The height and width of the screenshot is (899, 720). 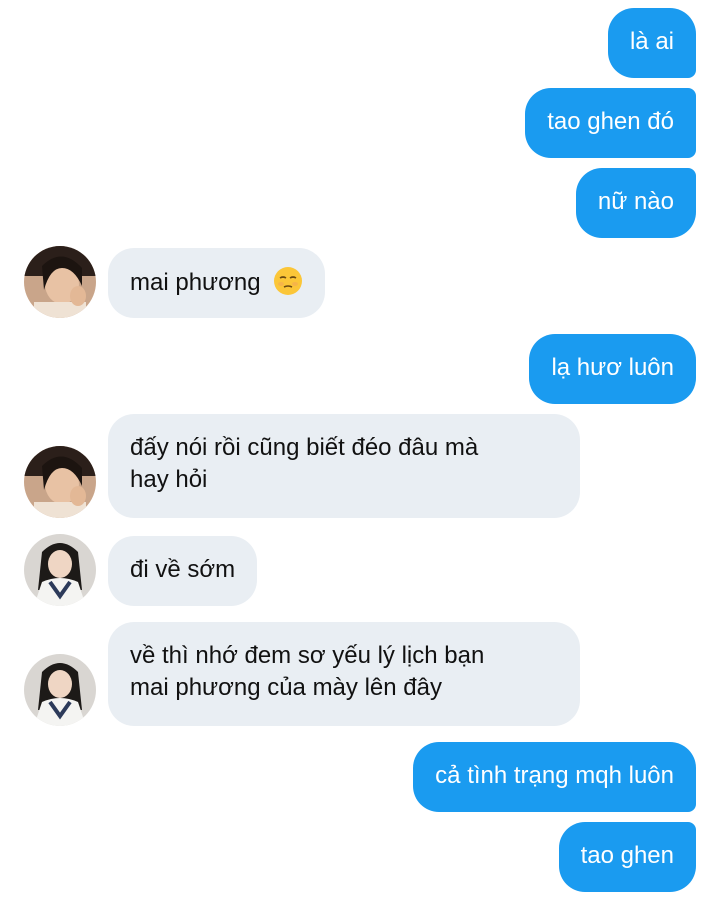 What do you see at coordinates (195, 282) in the screenshot?
I see `message-text: mai phương` at bounding box center [195, 282].